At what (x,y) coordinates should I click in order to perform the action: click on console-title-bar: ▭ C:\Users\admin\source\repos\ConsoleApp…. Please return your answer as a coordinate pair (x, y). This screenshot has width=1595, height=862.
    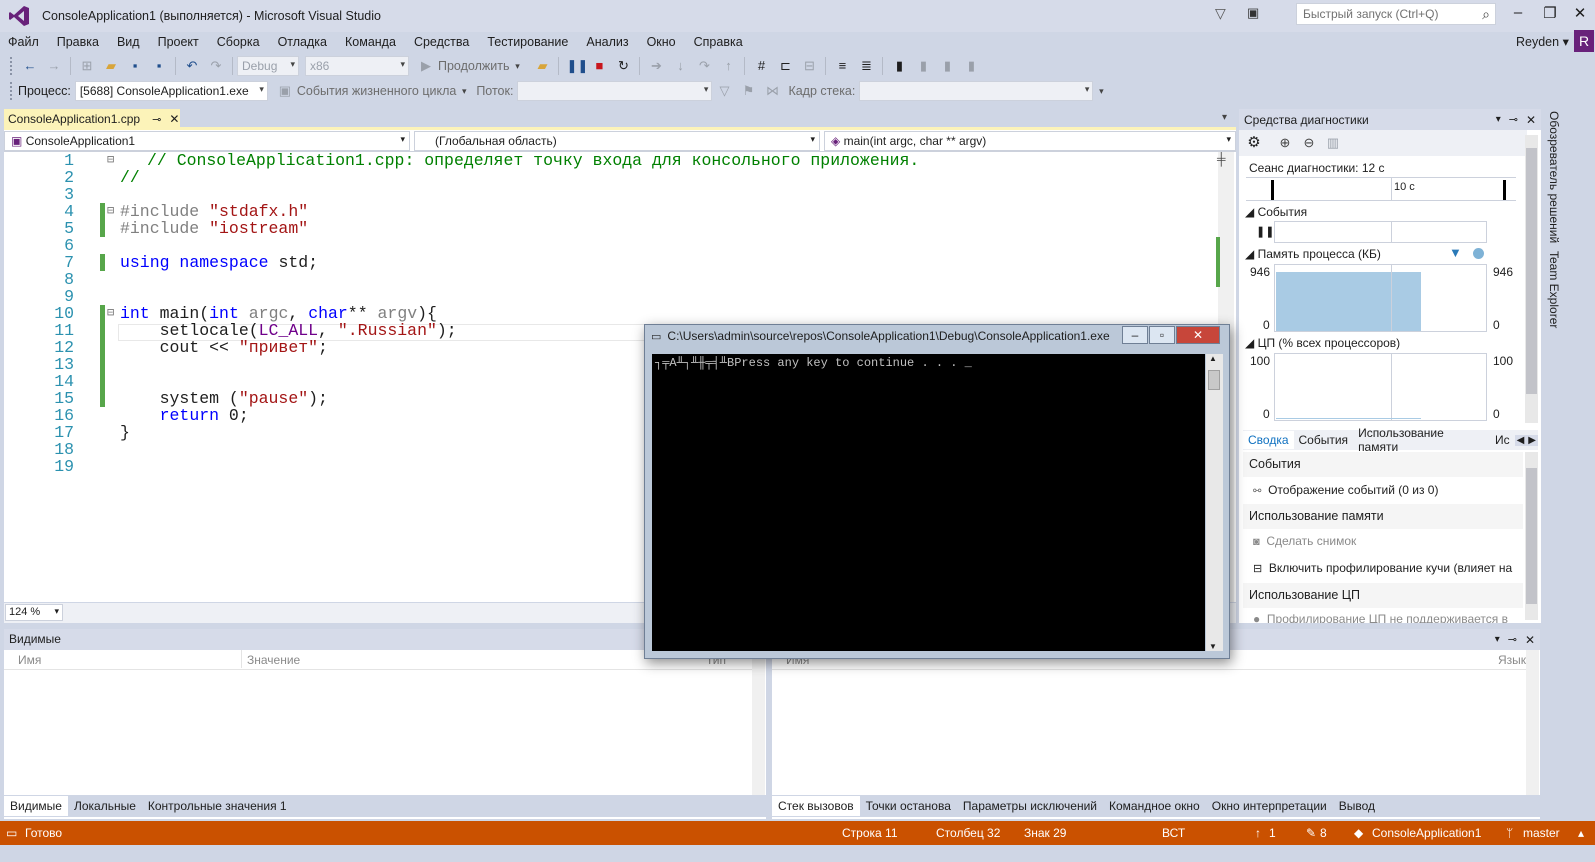
    Looking at the image, I should click on (880, 336).